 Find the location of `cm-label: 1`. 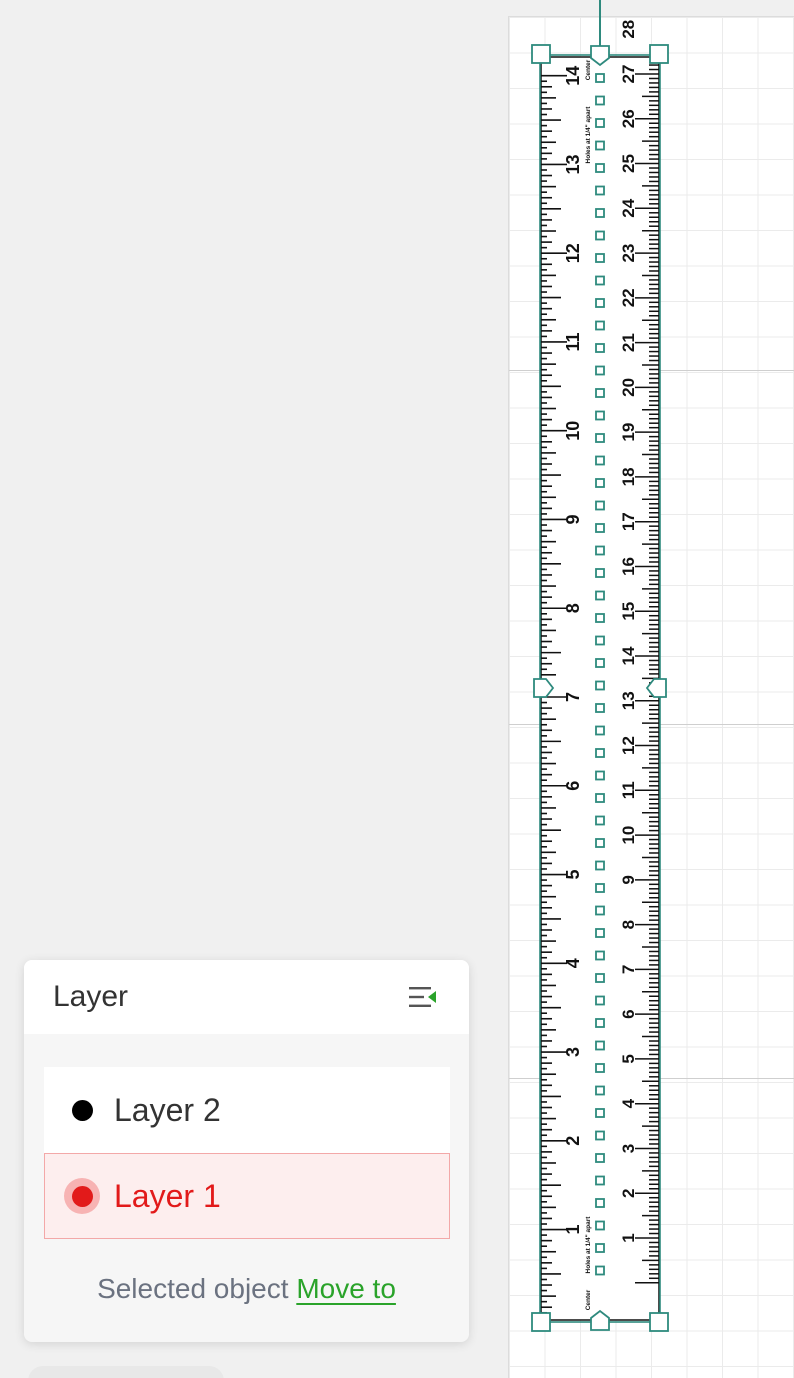

cm-label: 1 is located at coordinates (628, 1237).